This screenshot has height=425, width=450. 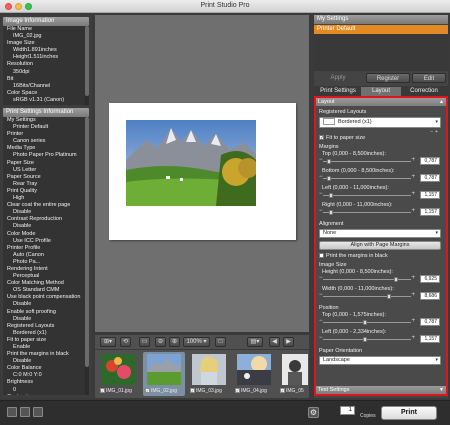 What do you see at coordinates (15, 389) in the screenshot?
I see `print-settings-line: 0` at bounding box center [15, 389].